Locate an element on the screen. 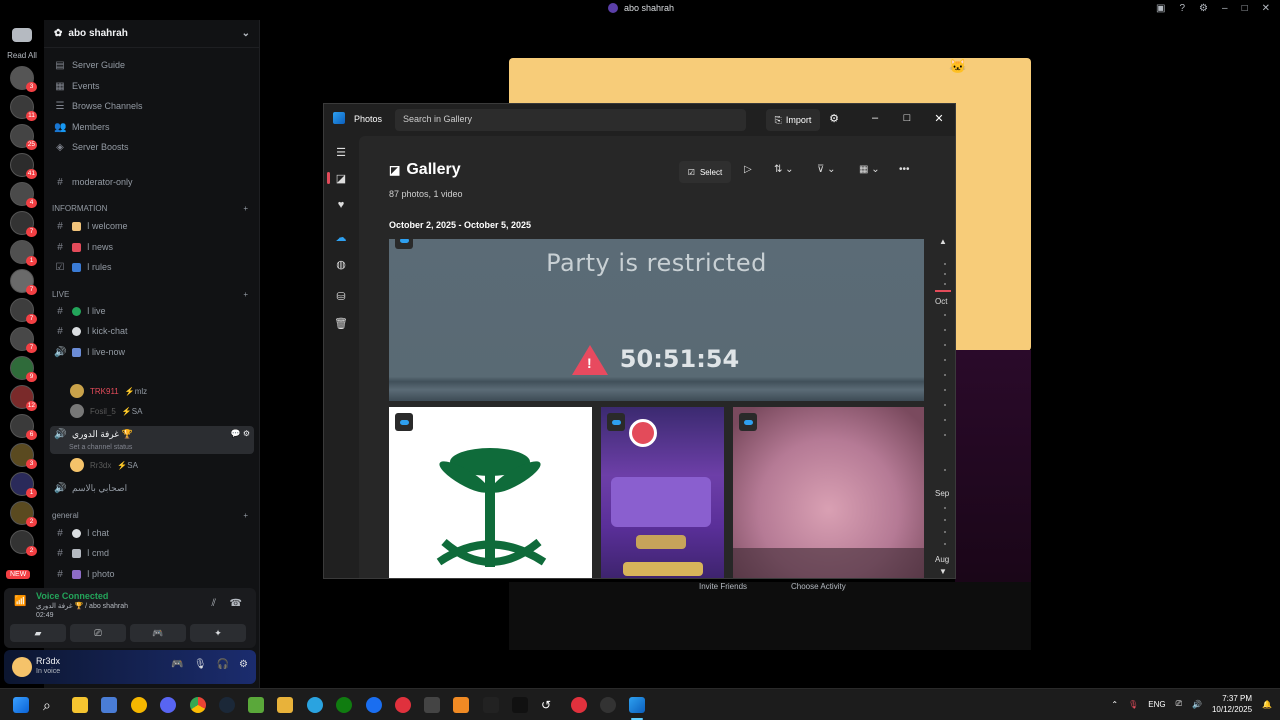 Image resolution: width=1280 pixels, height=720 pixels. gamepad-icon: 🎮 is located at coordinates (177, 664).